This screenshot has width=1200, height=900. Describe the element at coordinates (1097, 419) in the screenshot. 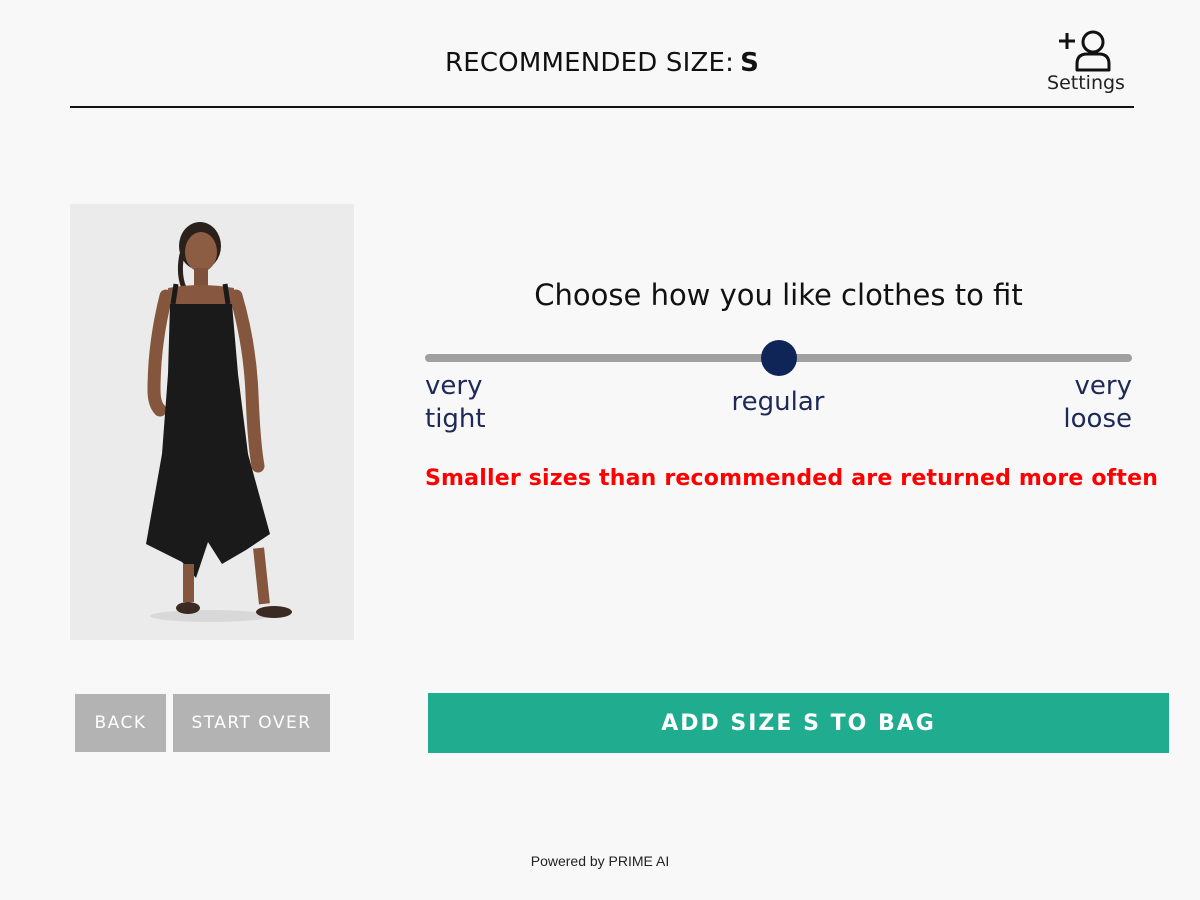

I see `fit-label-very-loose-line2: loose` at that location.